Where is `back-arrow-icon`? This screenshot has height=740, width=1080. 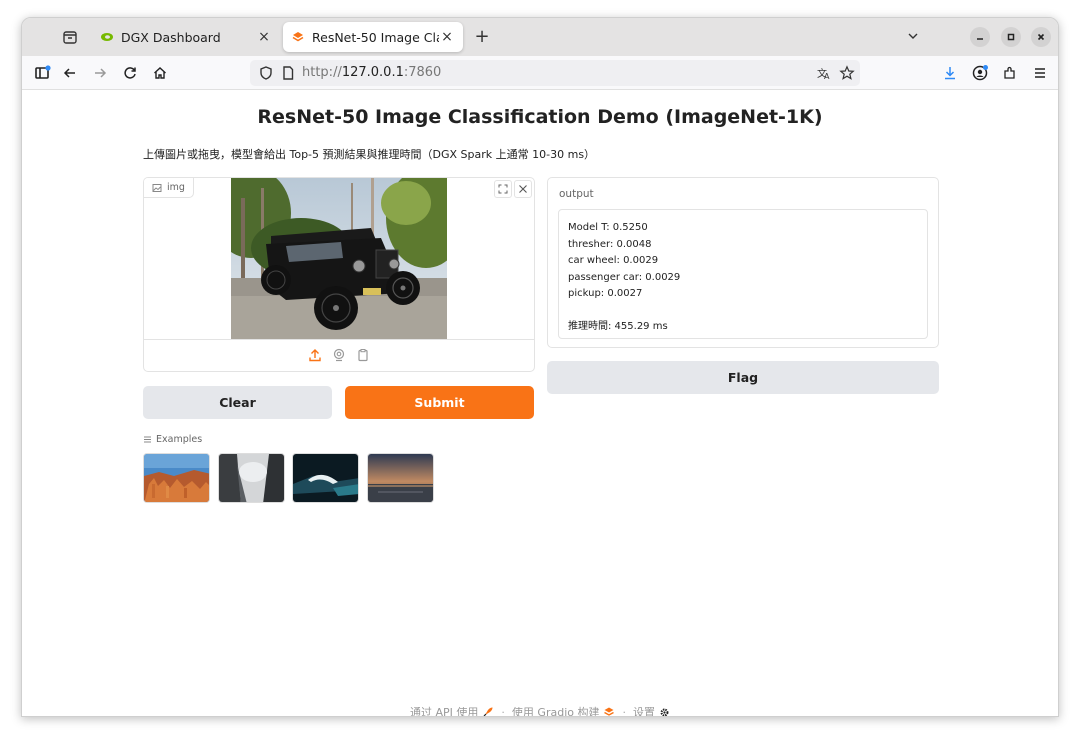
back-arrow-icon is located at coordinates (70, 73).